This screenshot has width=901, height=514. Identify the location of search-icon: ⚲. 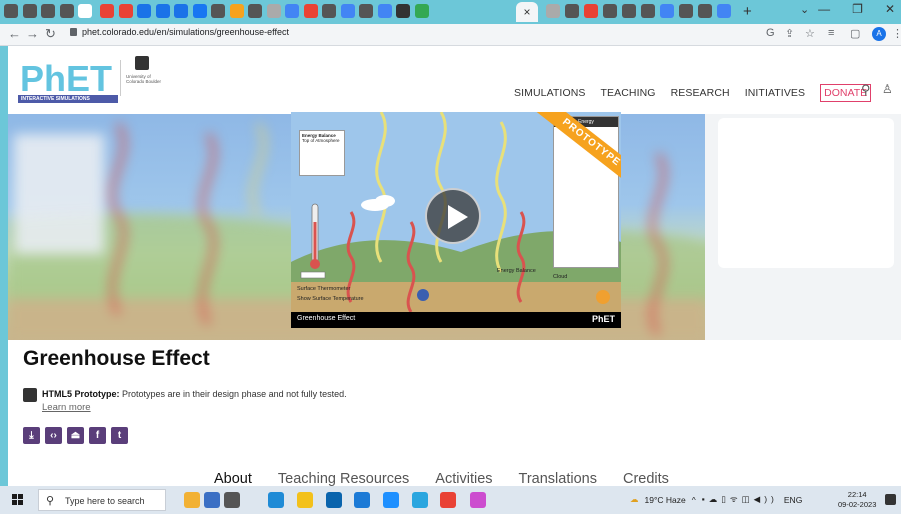
(866, 90).